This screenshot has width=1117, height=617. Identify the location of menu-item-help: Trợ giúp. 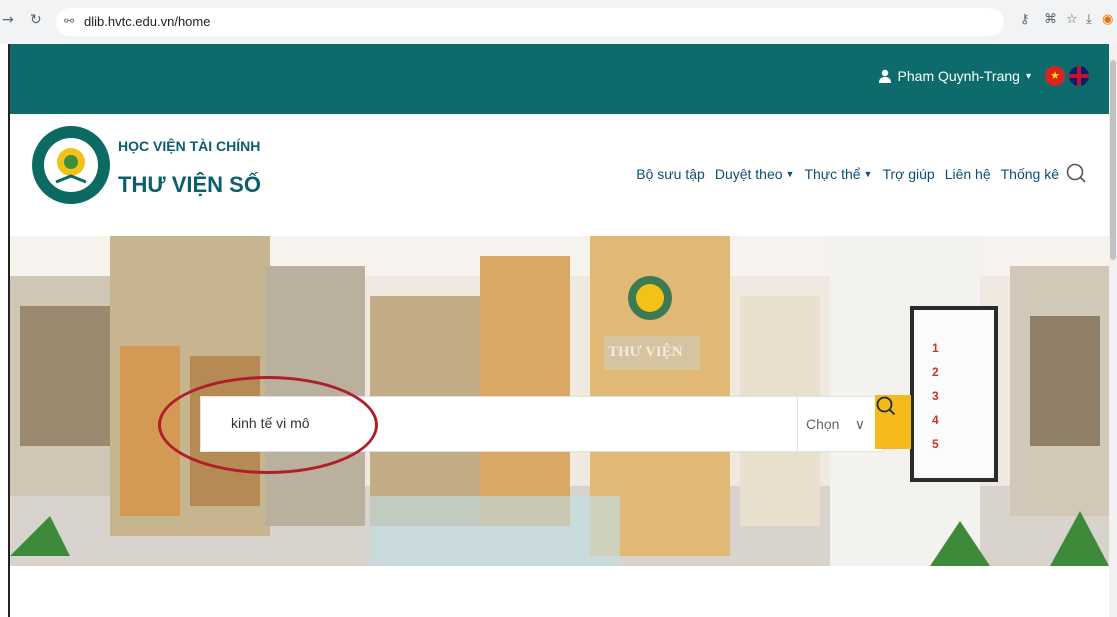
(908, 174).